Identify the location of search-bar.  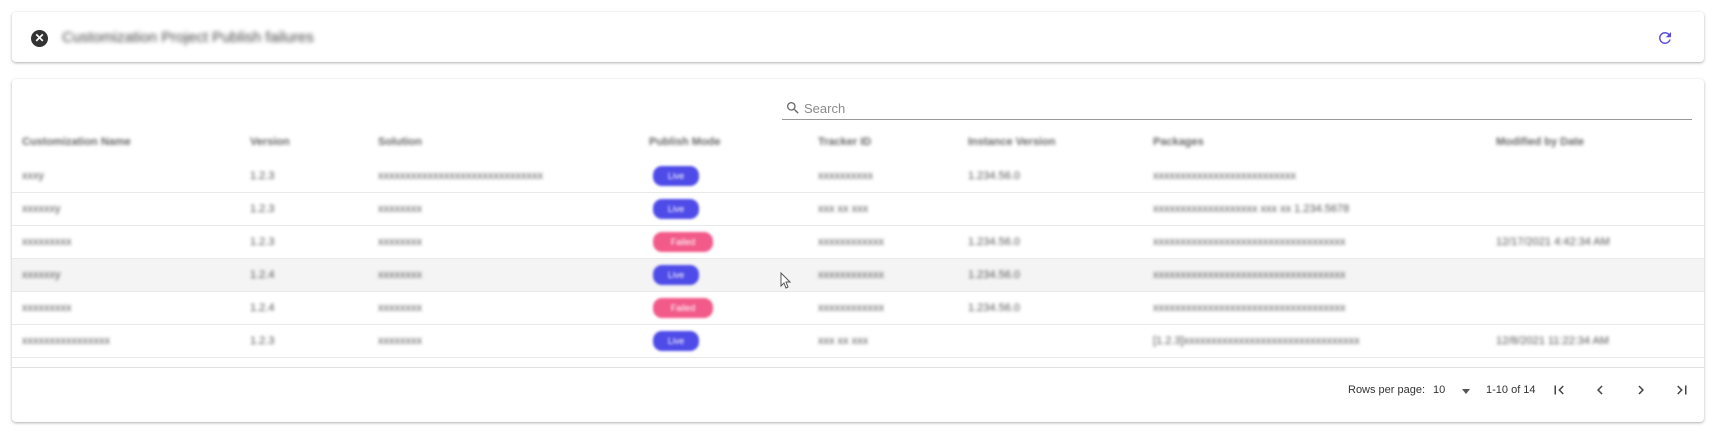
(1237, 108).